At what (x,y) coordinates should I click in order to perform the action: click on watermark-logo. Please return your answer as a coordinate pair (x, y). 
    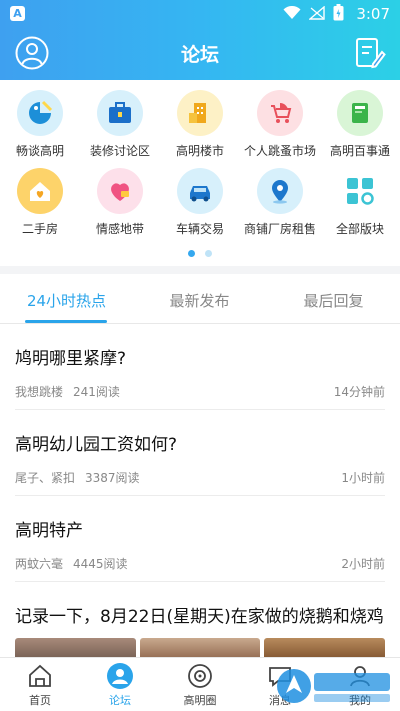
    Looking at the image, I should click on (334, 686).